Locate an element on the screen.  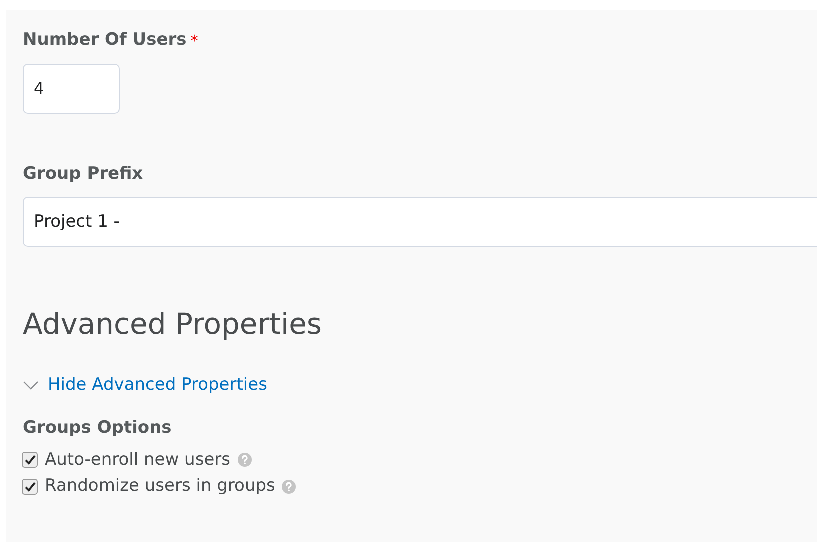
required-mark: * is located at coordinates (194, 41).